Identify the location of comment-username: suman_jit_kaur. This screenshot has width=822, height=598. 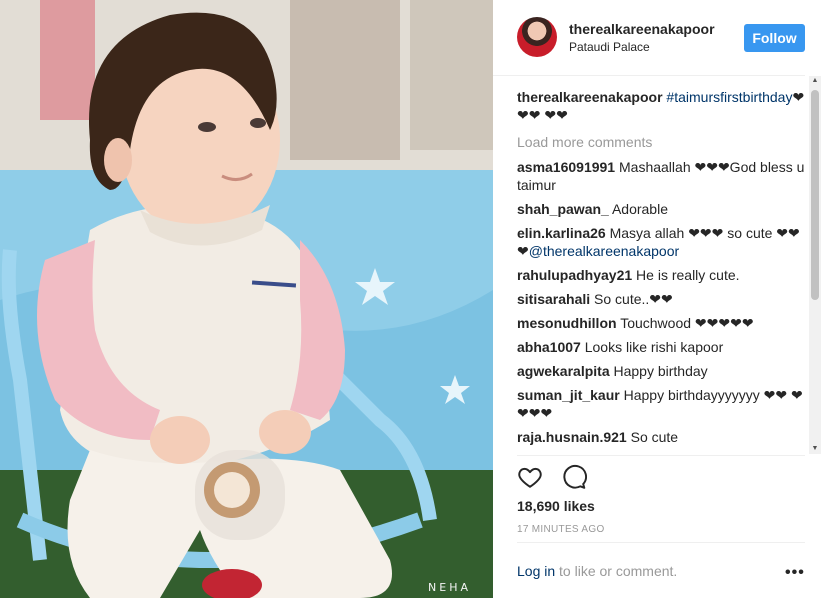
(568, 395).